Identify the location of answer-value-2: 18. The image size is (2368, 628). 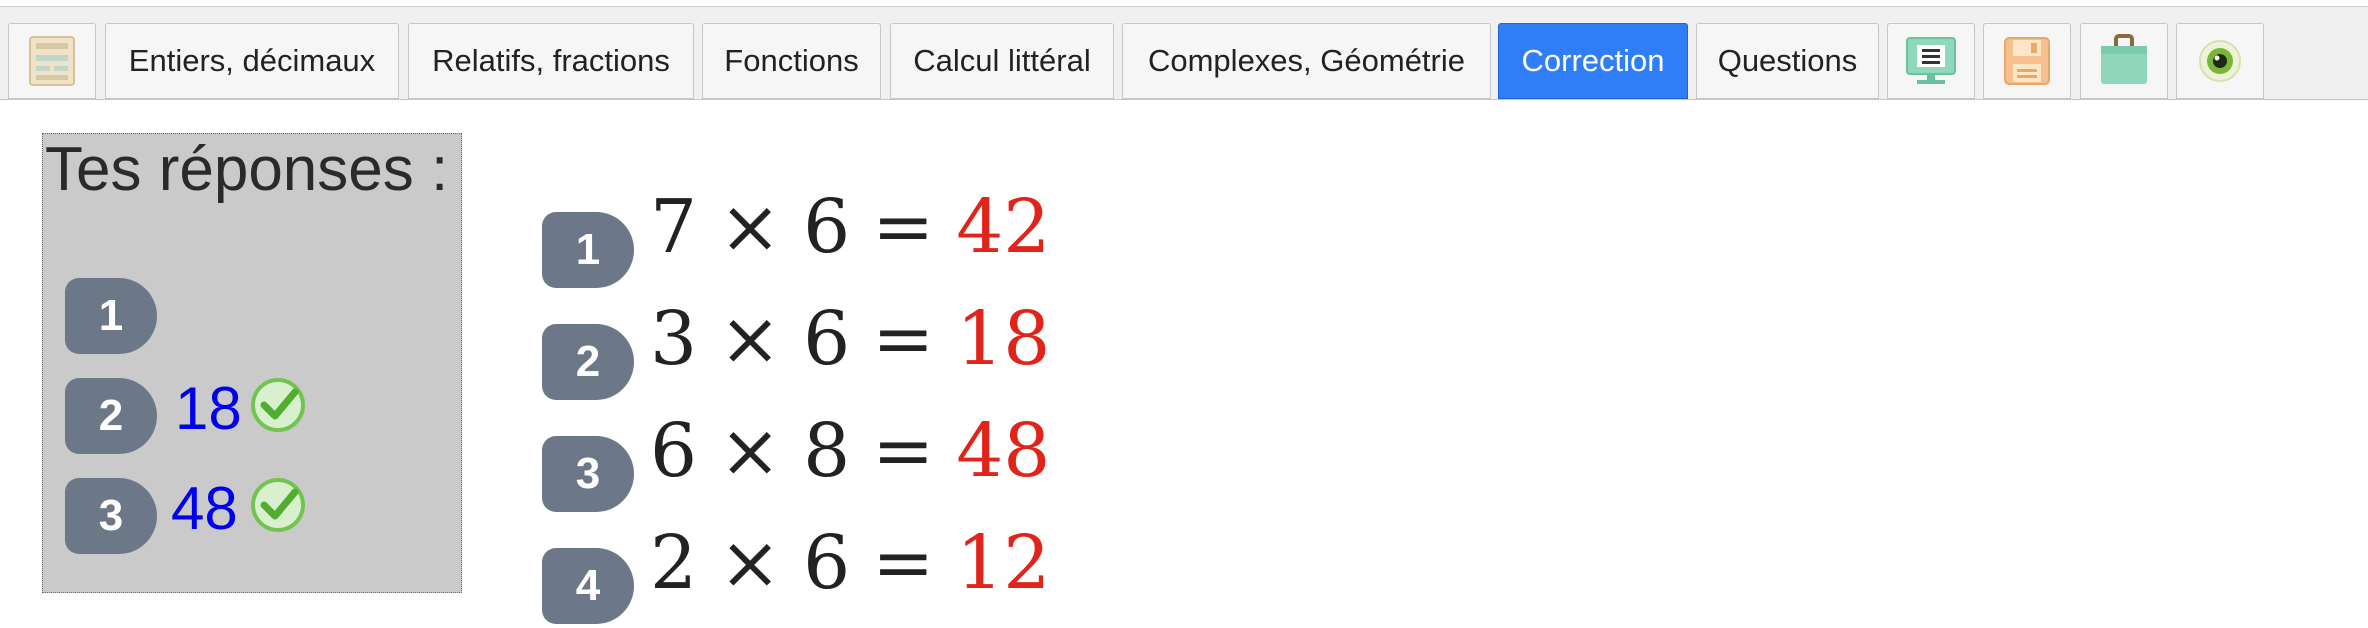
(208, 408).